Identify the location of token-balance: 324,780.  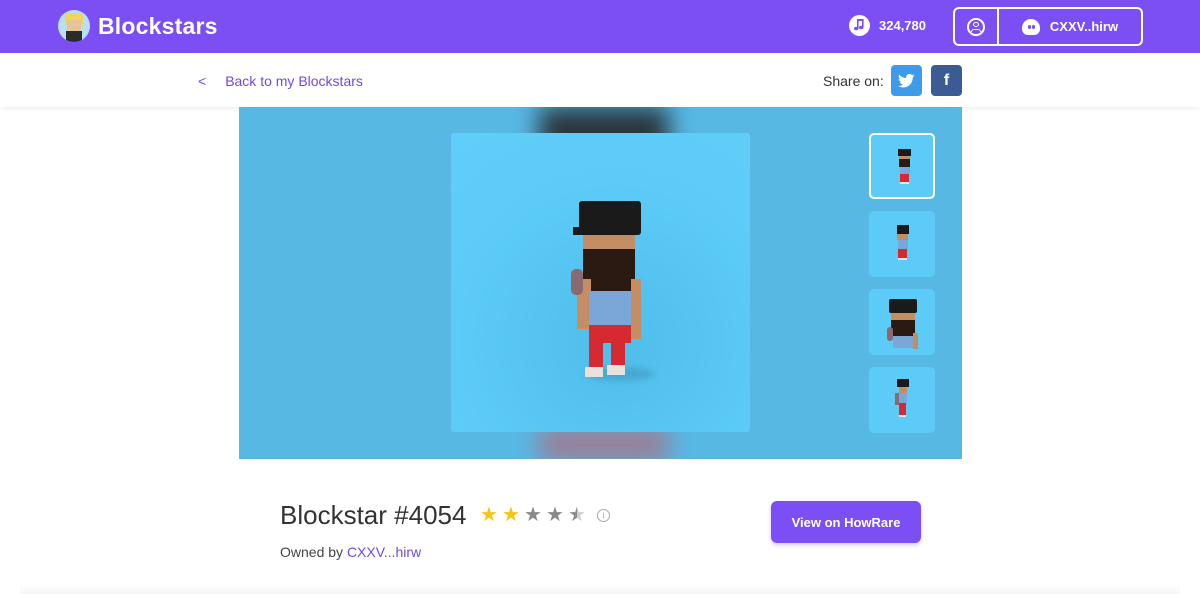
(887, 25).